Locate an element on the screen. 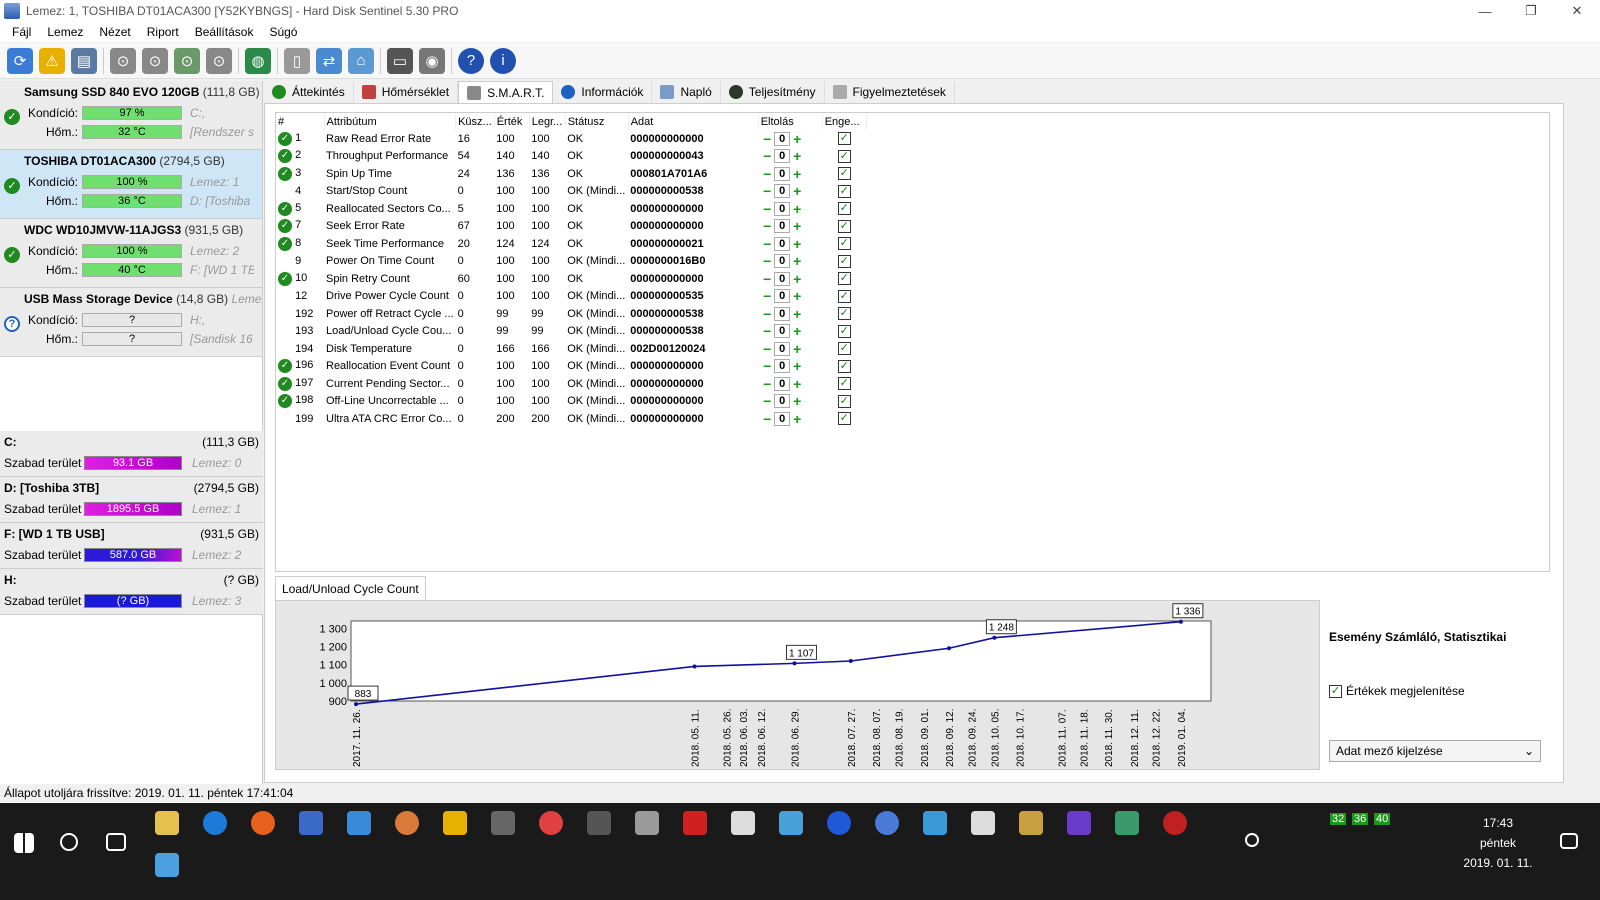 The height and width of the screenshot is (900, 1600). monitor-icon: ▭ is located at coordinates (400, 60).